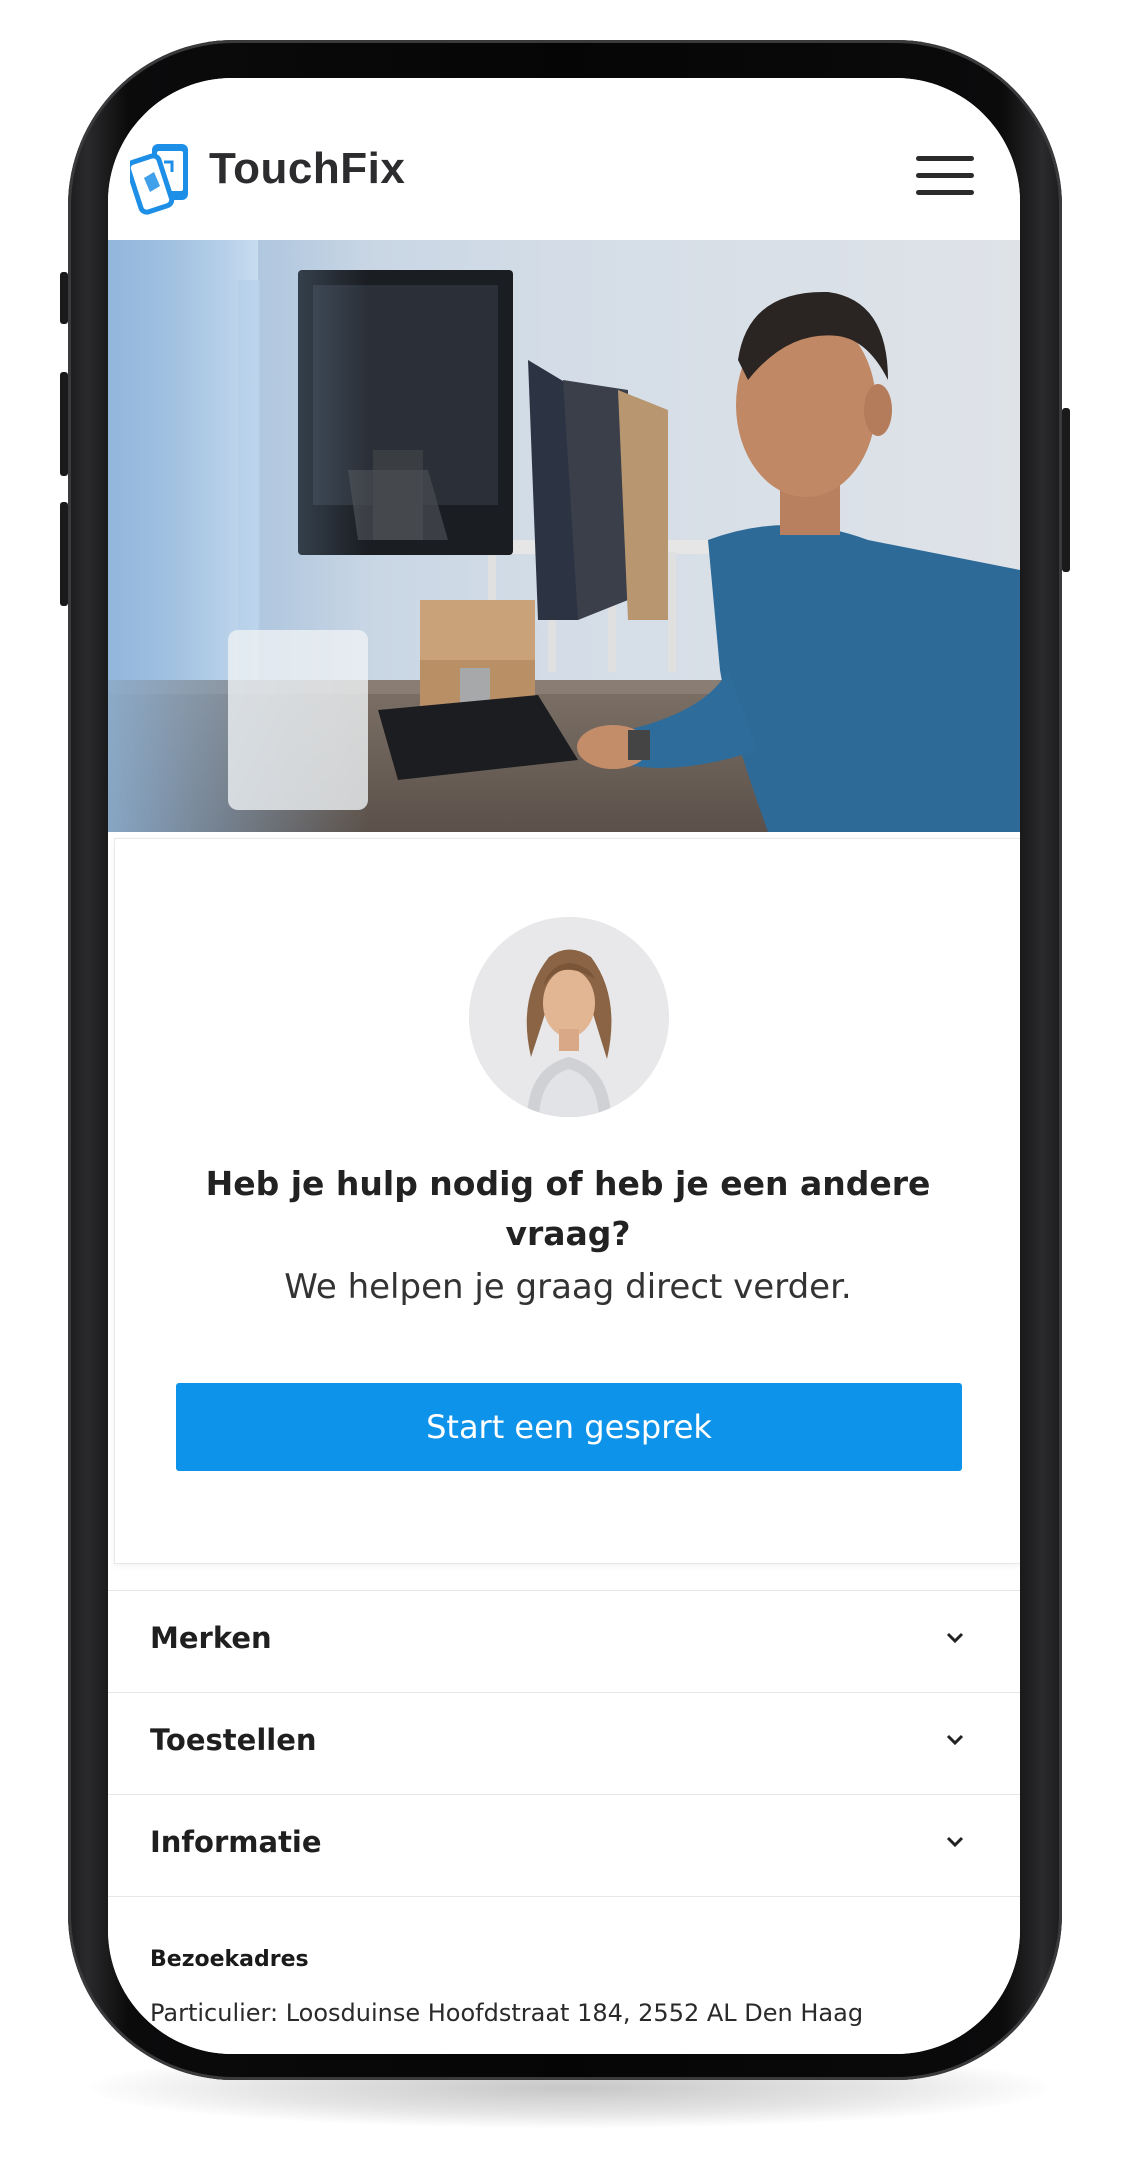  Describe the element at coordinates (211, 1638) in the screenshot. I see `accordion-label: Merken` at that location.